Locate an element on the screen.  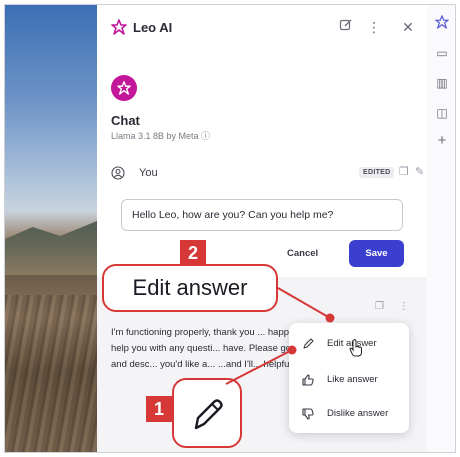
pencil-icon: ✎ is located at coordinates (419, 171).